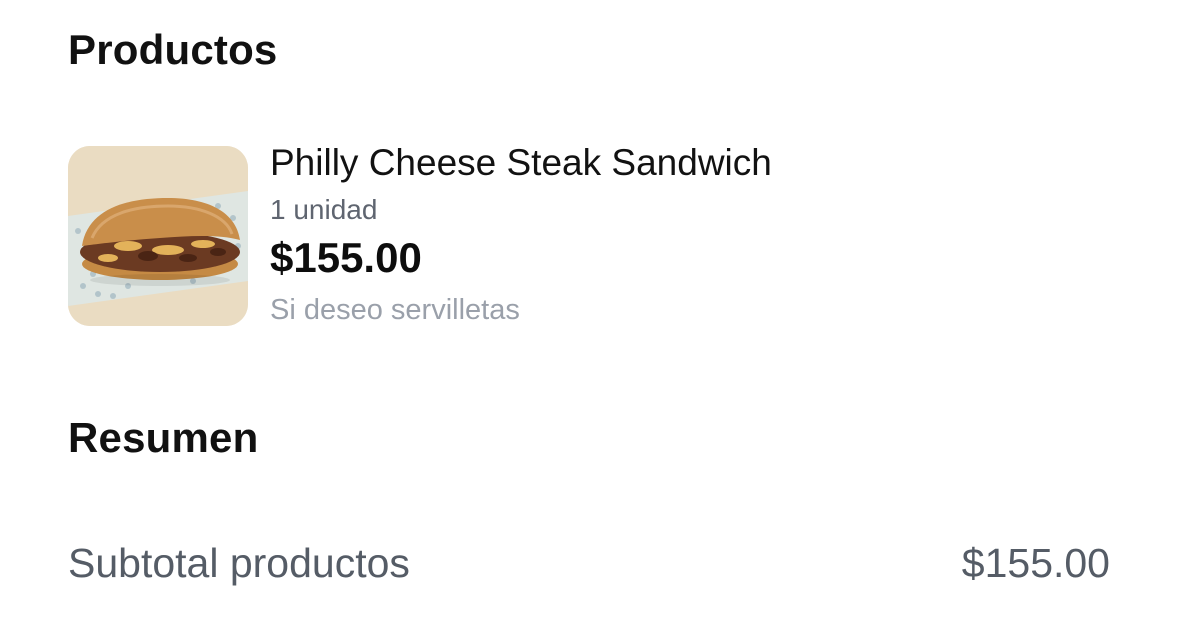 This screenshot has width=1200, height=636. Describe the element at coordinates (239, 563) in the screenshot. I see `subtotal-label: Subtotal productos` at that location.